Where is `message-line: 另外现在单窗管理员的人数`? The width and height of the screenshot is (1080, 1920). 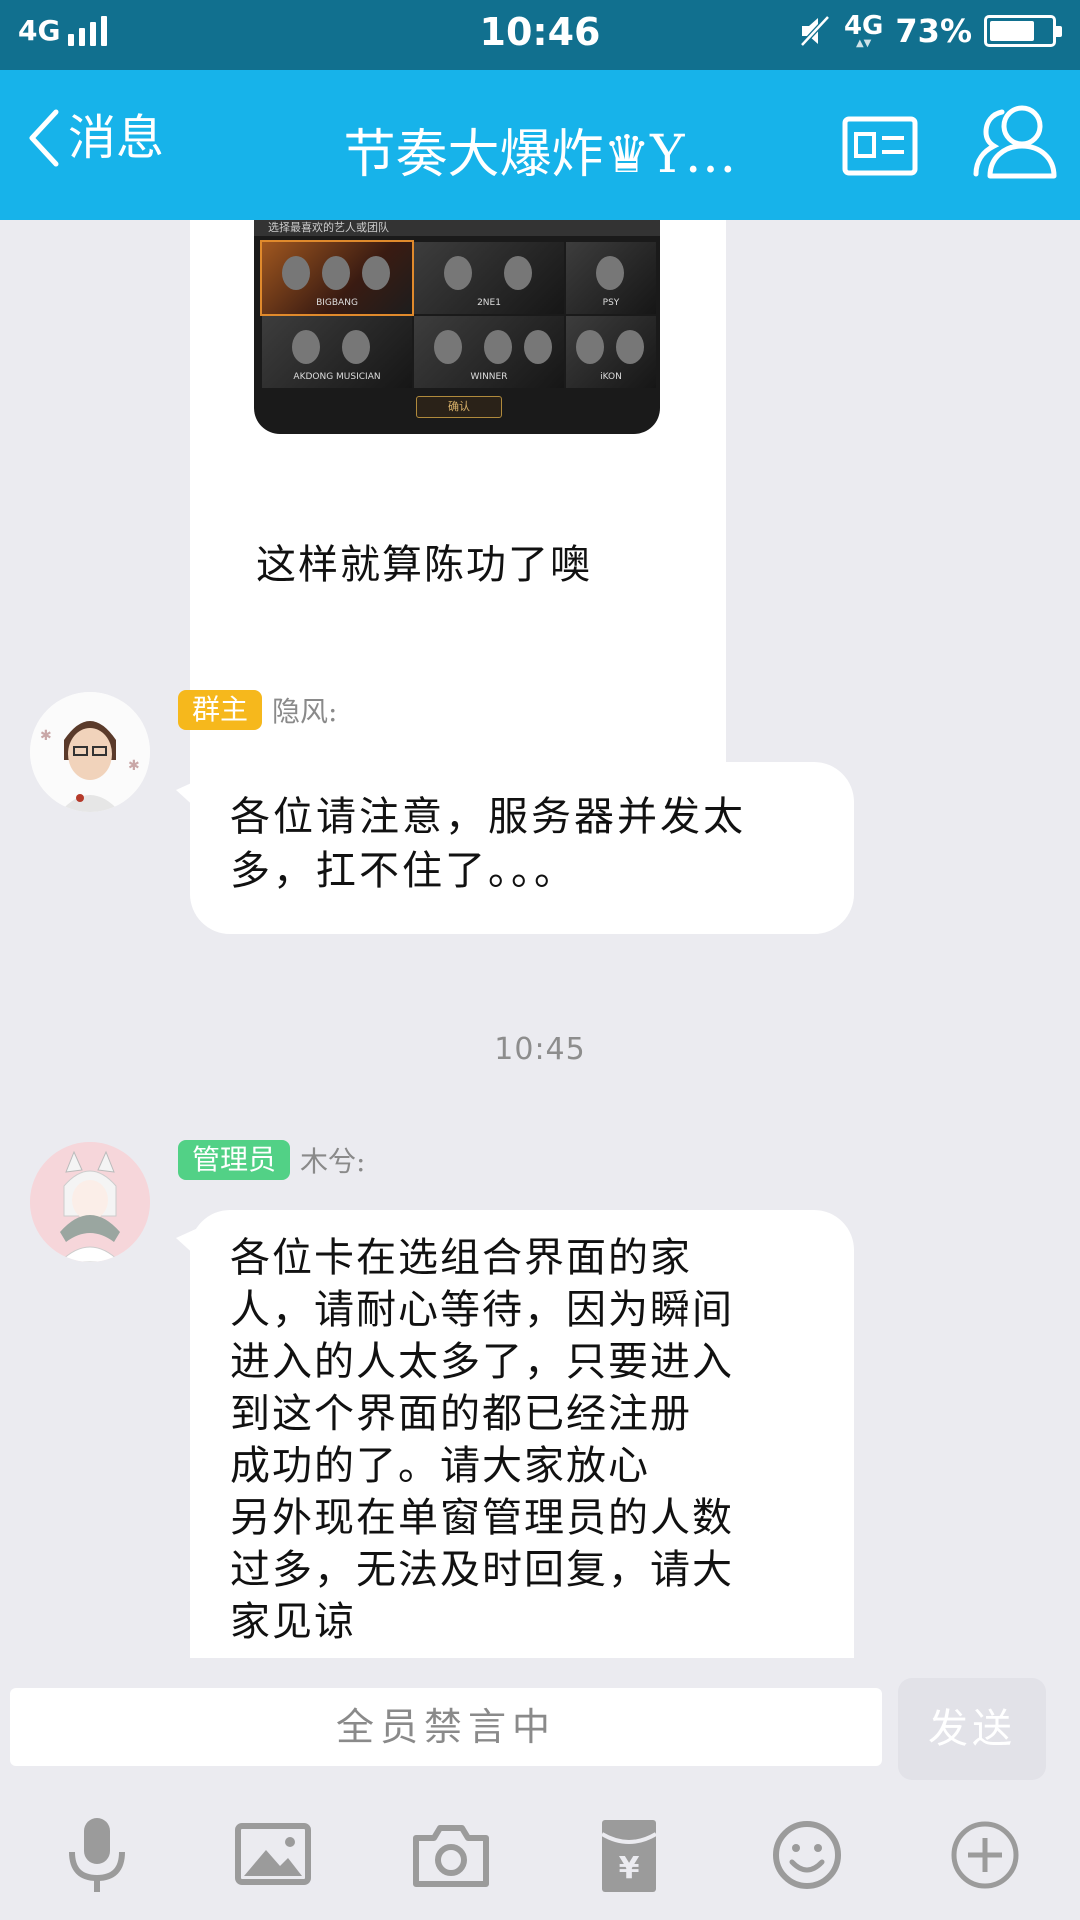 message-line: 另外现在单窗管理员的人数 is located at coordinates (482, 1518).